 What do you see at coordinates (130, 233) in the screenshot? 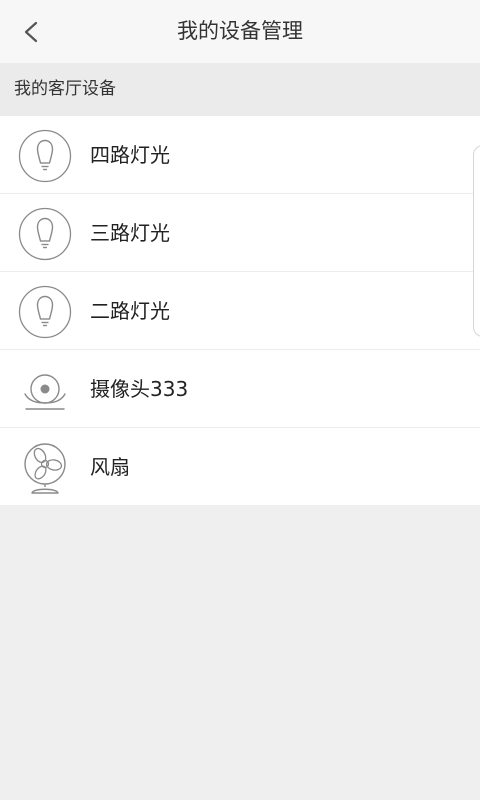
I see `device-label: 三路灯光` at bounding box center [130, 233].